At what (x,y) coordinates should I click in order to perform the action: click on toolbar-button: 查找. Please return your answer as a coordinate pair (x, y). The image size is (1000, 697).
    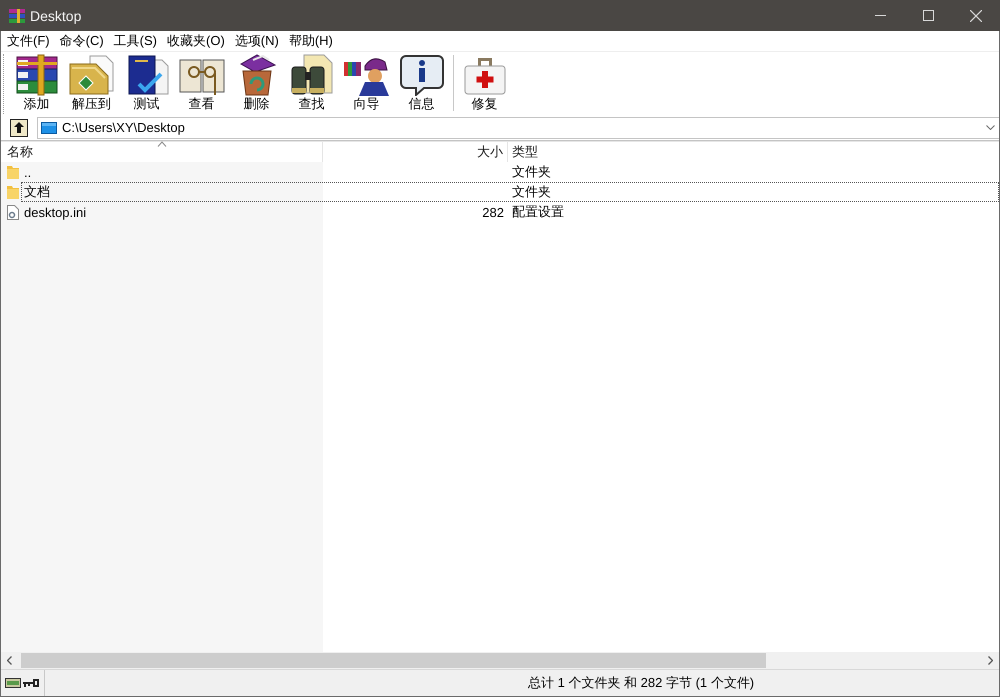
    Looking at the image, I should click on (311, 82).